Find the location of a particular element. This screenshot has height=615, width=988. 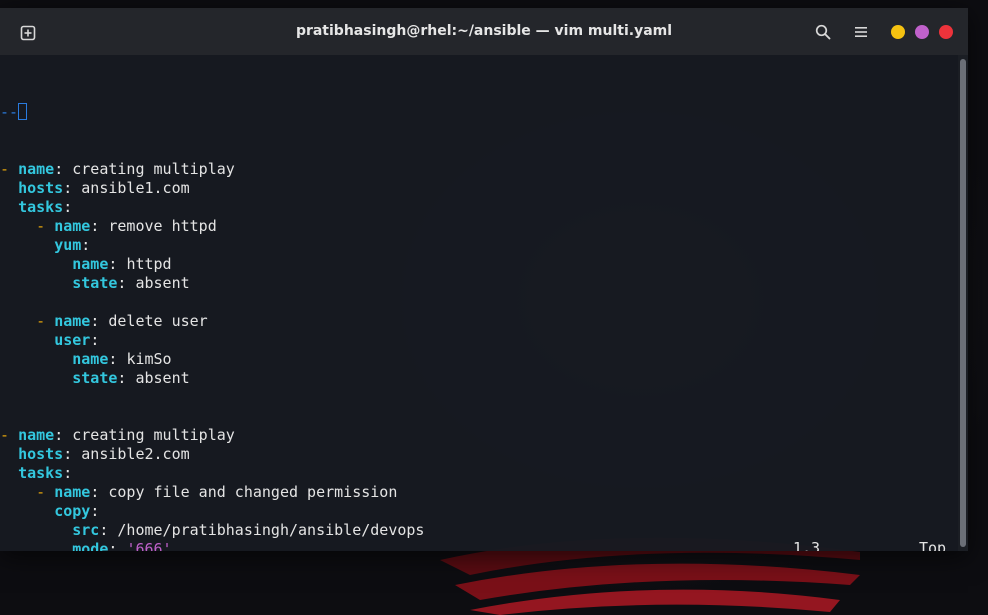

yaml-value: delete user is located at coordinates (158, 321).